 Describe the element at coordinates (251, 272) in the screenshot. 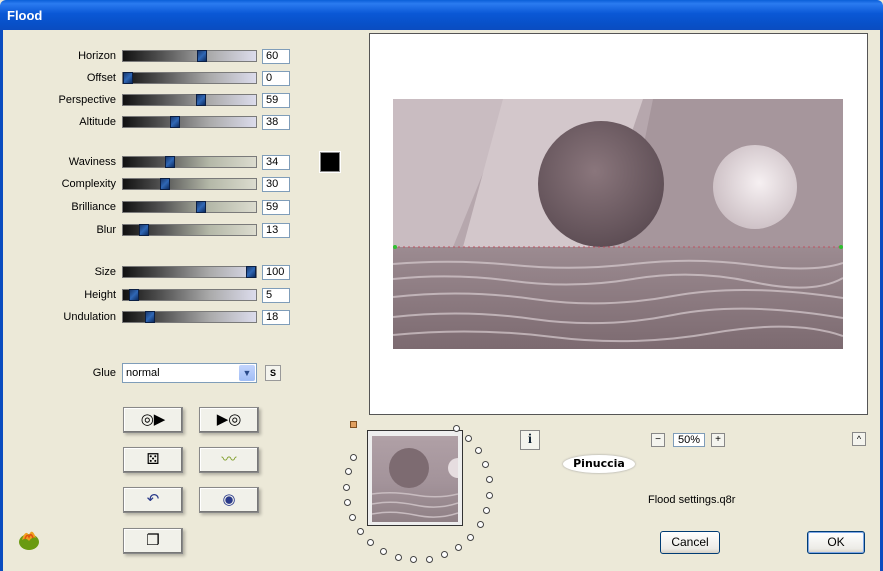

I see `size-slider-thumb` at that location.